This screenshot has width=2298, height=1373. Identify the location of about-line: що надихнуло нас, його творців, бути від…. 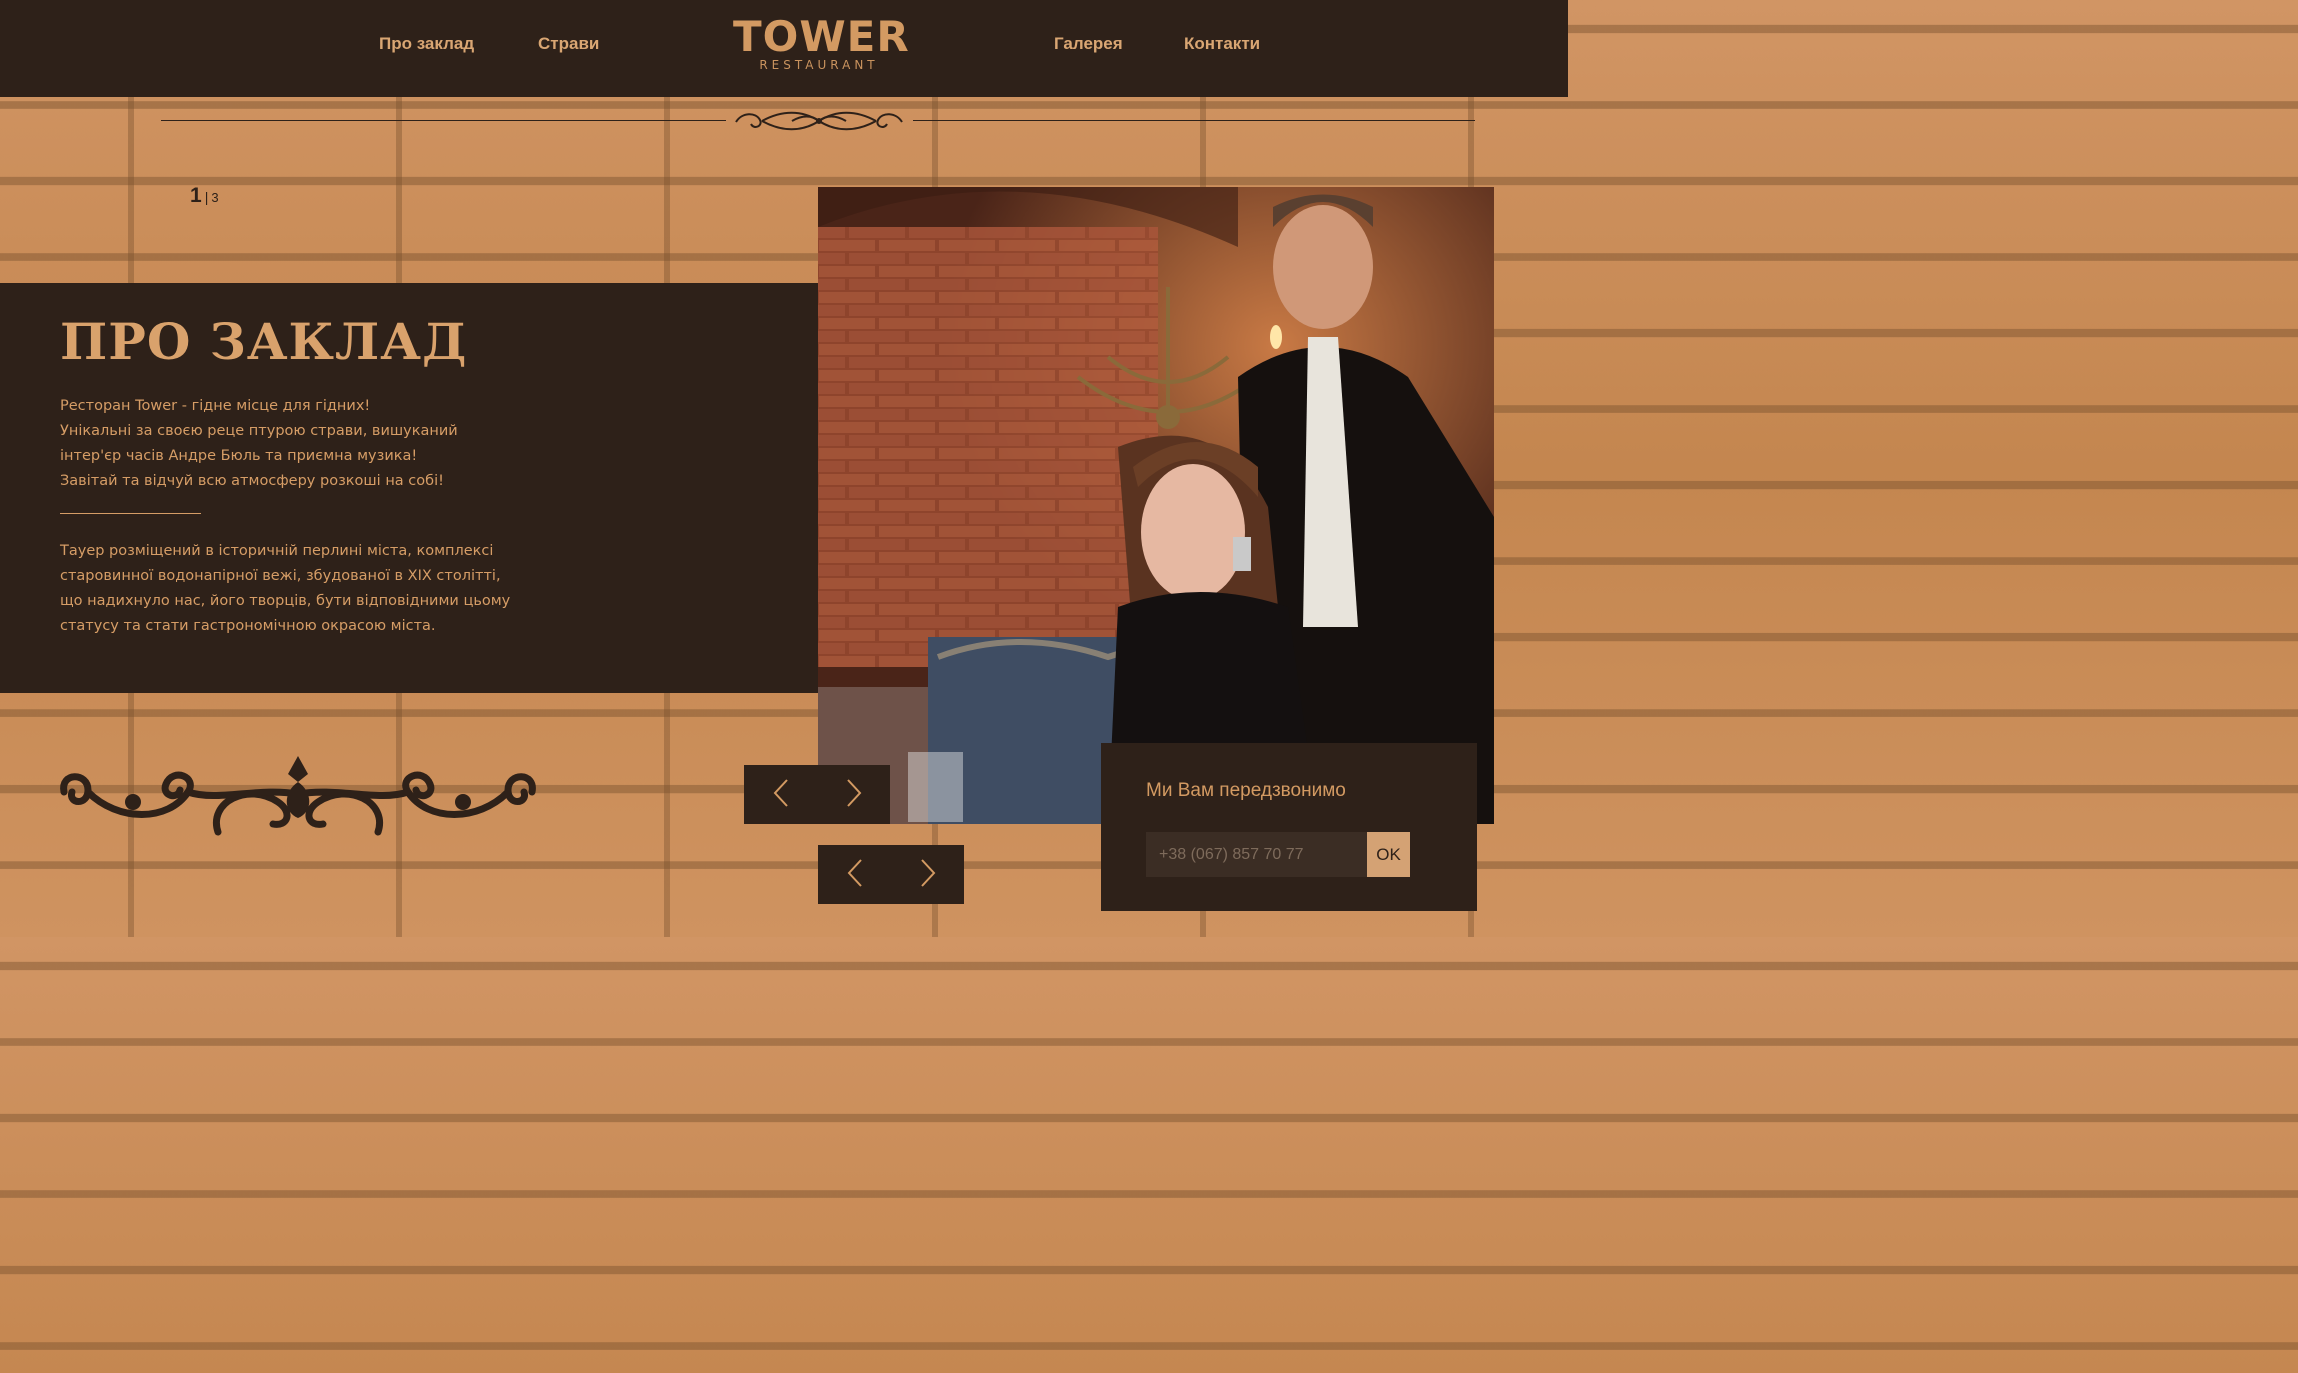
(285, 601).